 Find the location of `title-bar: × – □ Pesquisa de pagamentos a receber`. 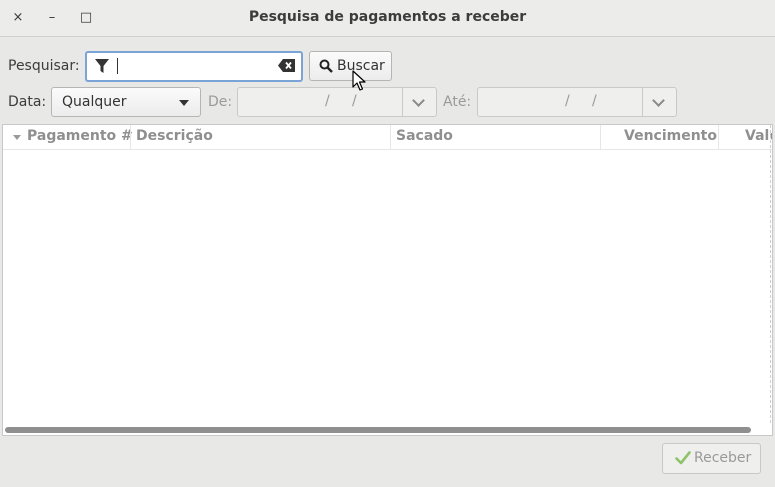

title-bar: × – □ Pesquisa de pagamentos a receber is located at coordinates (387, 18).